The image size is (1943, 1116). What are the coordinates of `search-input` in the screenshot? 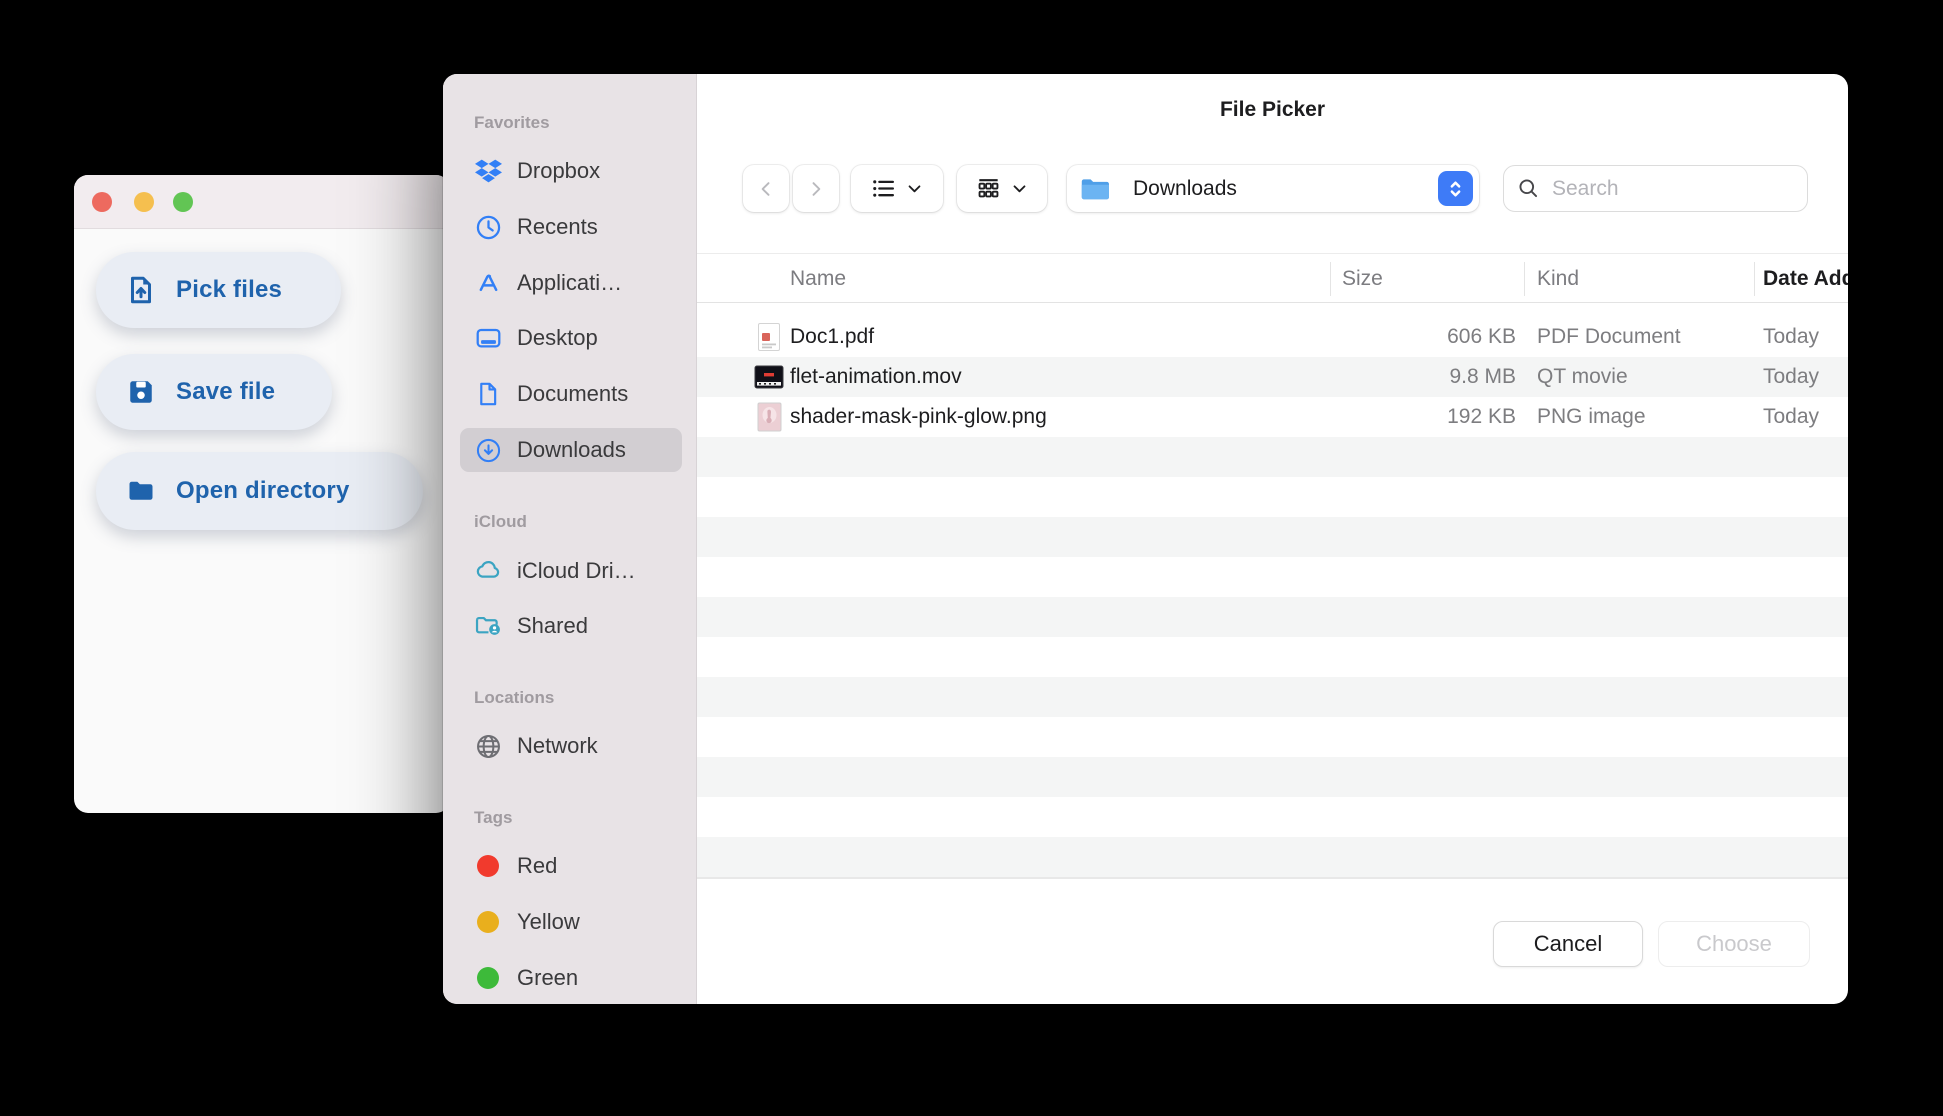 It's located at (1650, 188).